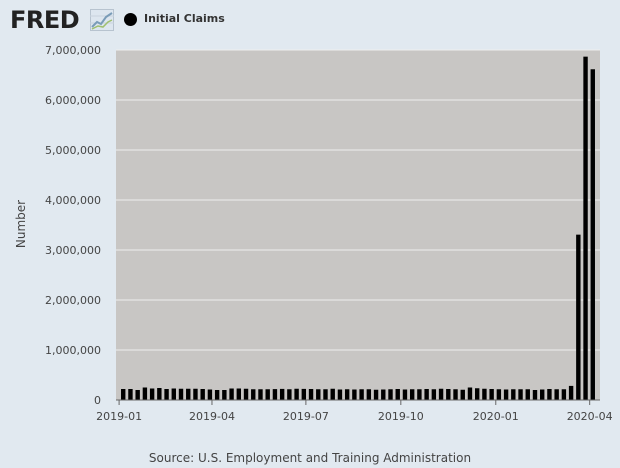 The height and width of the screenshot is (468, 620). Describe the element at coordinates (73, 200) in the screenshot. I see `y-tick-label: 4,000,000` at that location.